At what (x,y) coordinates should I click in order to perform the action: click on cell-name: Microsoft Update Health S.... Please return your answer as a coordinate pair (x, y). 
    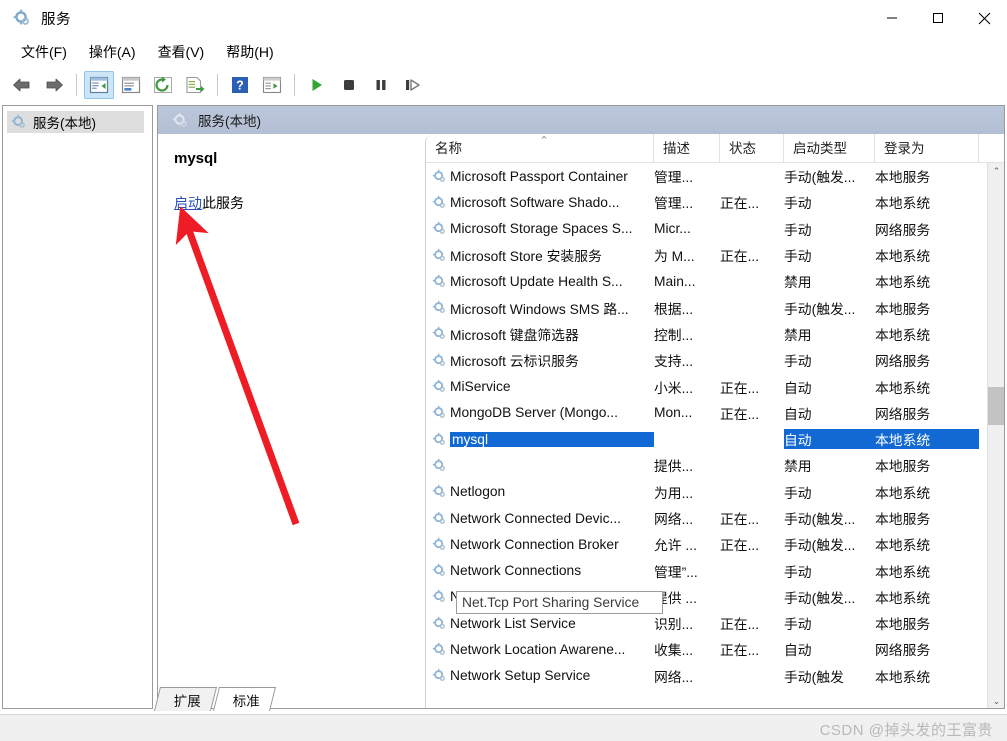
    Looking at the image, I should click on (536, 281).